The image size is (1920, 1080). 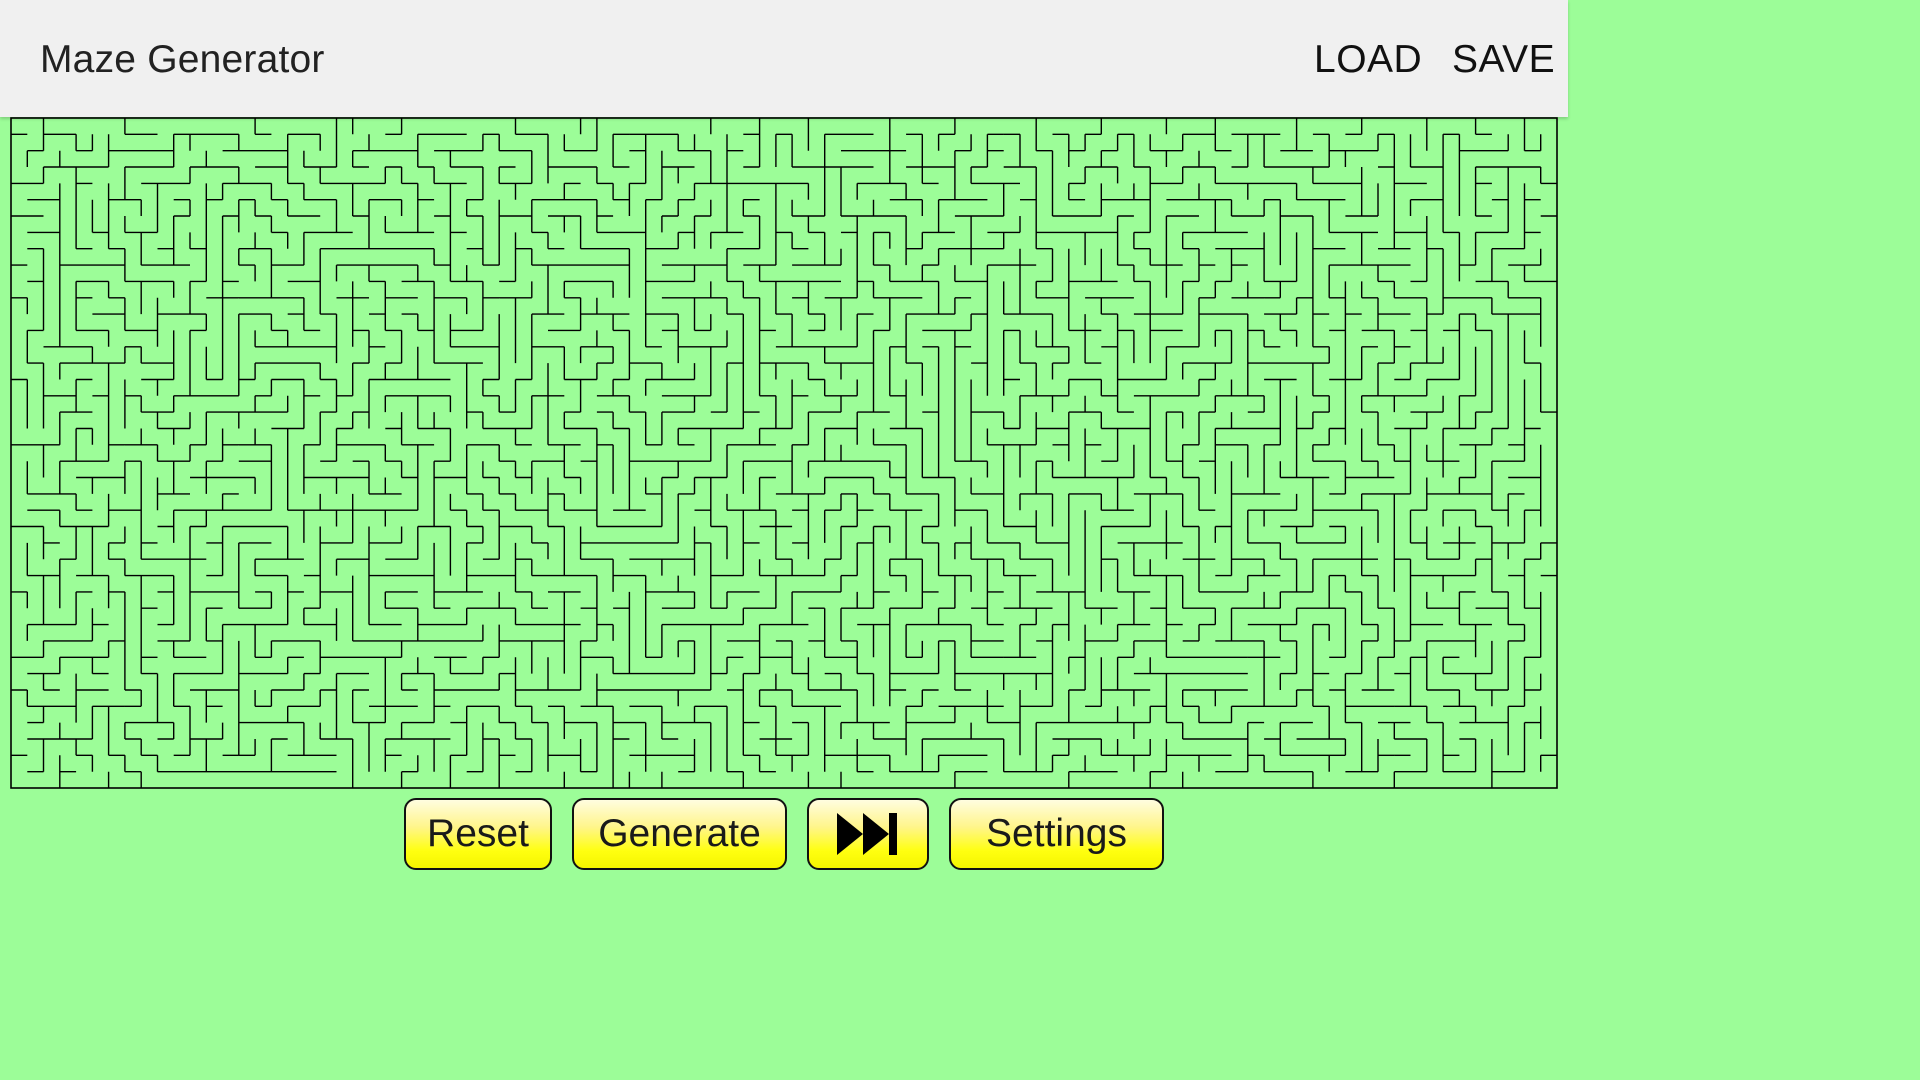 I want to click on save-button: SAVE, so click(x=1503, y=60).